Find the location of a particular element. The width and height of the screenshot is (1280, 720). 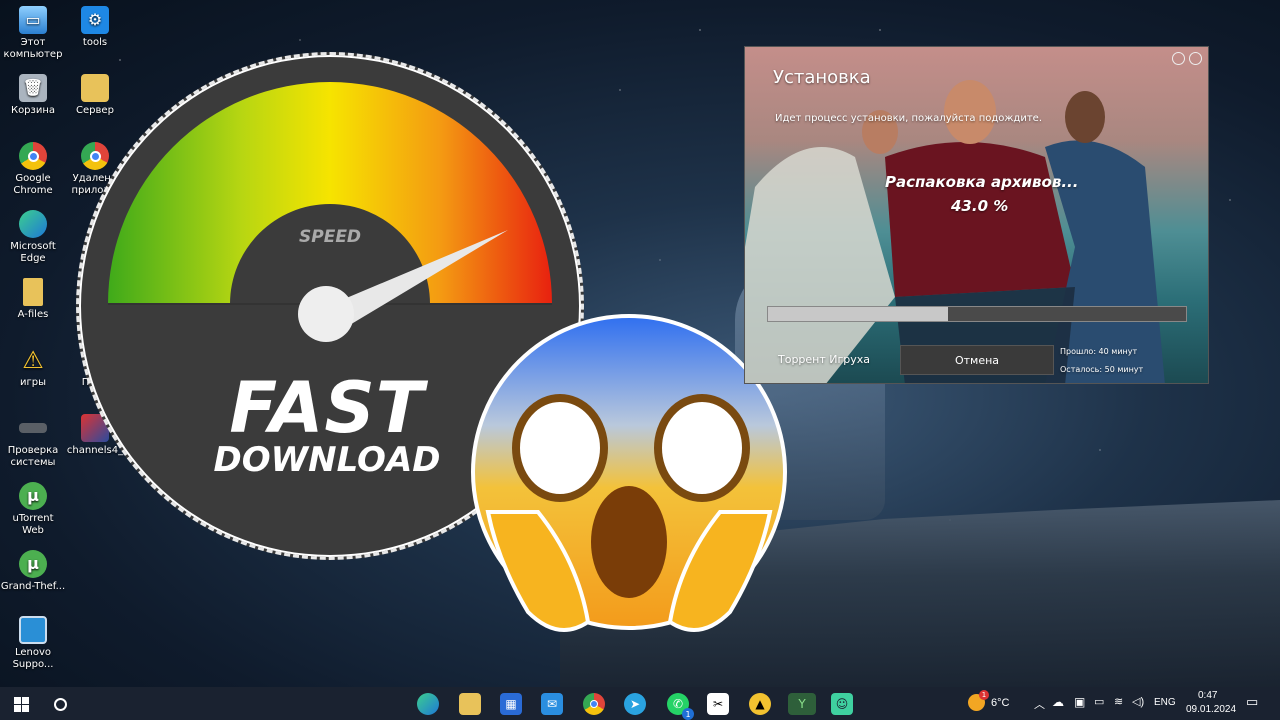

taskbar-chrome is located at coordinates (594, 704).